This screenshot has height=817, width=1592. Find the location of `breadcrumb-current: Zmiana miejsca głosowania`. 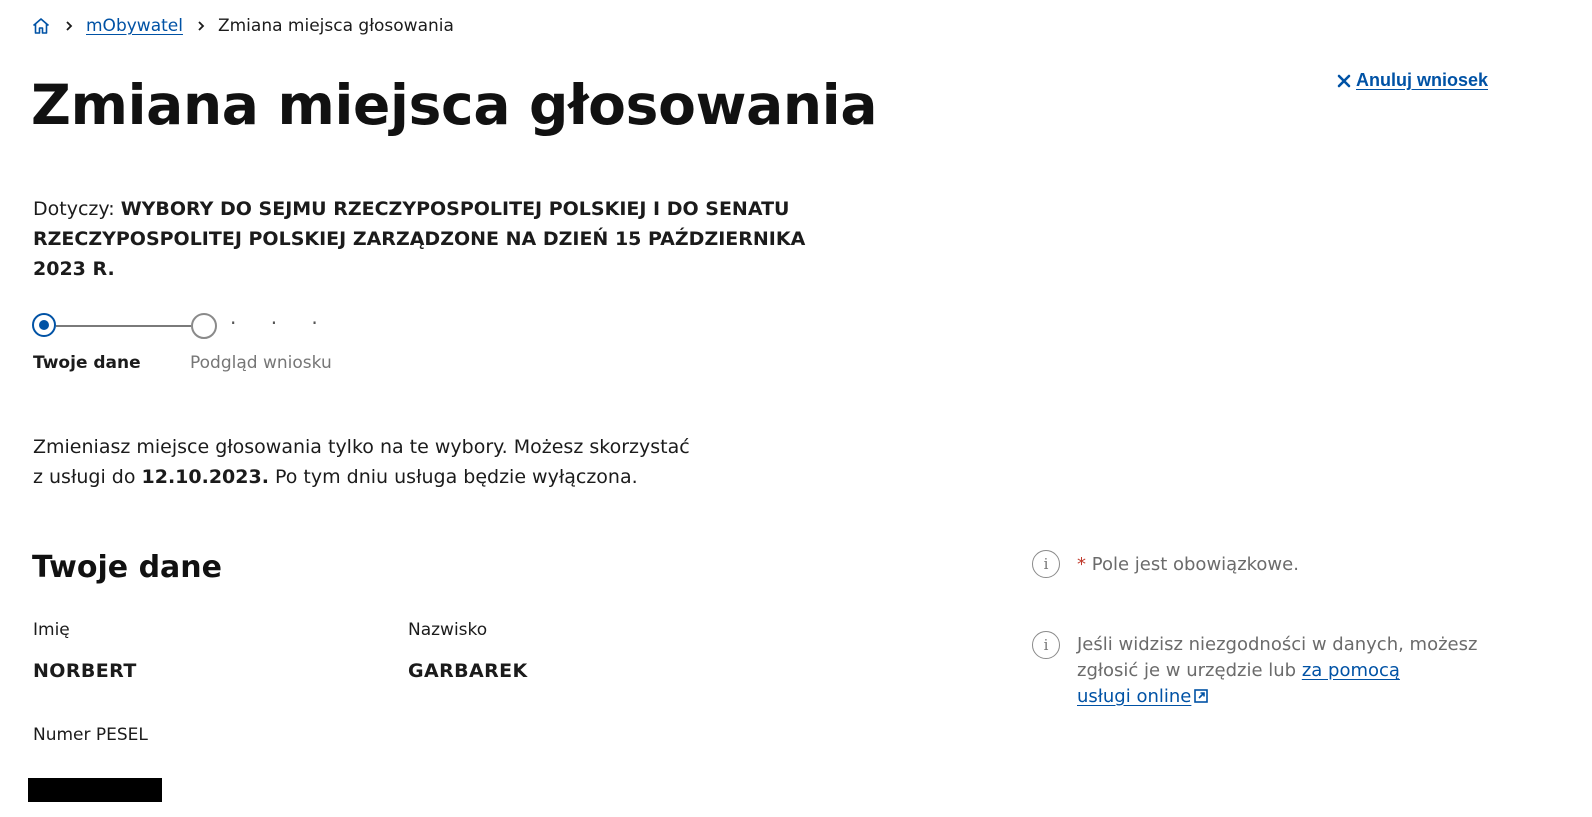

breadcrumb-current: Zmiana miejsca głosowania is located at coordinates (335, 26).